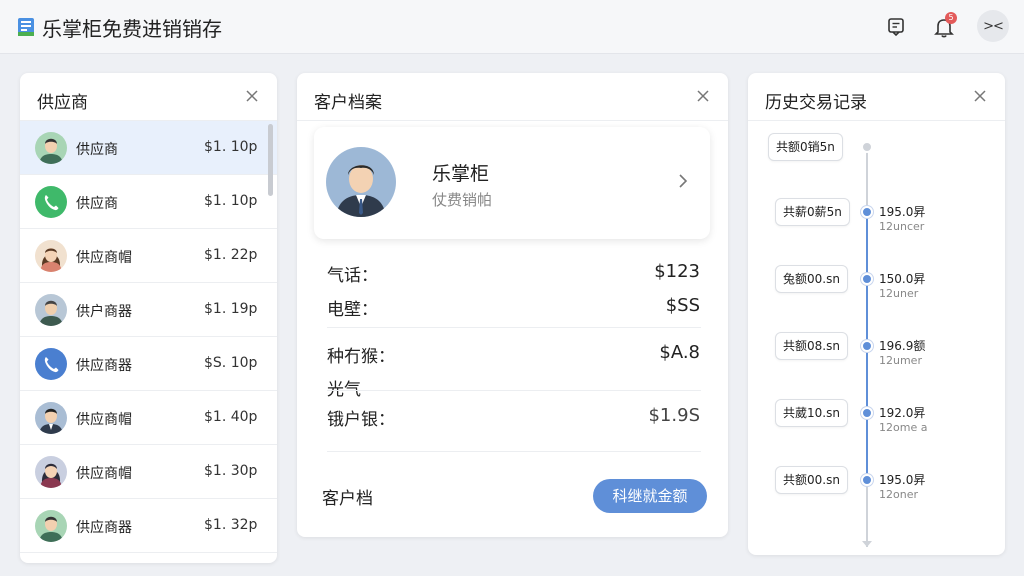 This screenshot has height=576, width=1024. I want to click on profile-subtitle: 仗费销帕, so click(462, 200).